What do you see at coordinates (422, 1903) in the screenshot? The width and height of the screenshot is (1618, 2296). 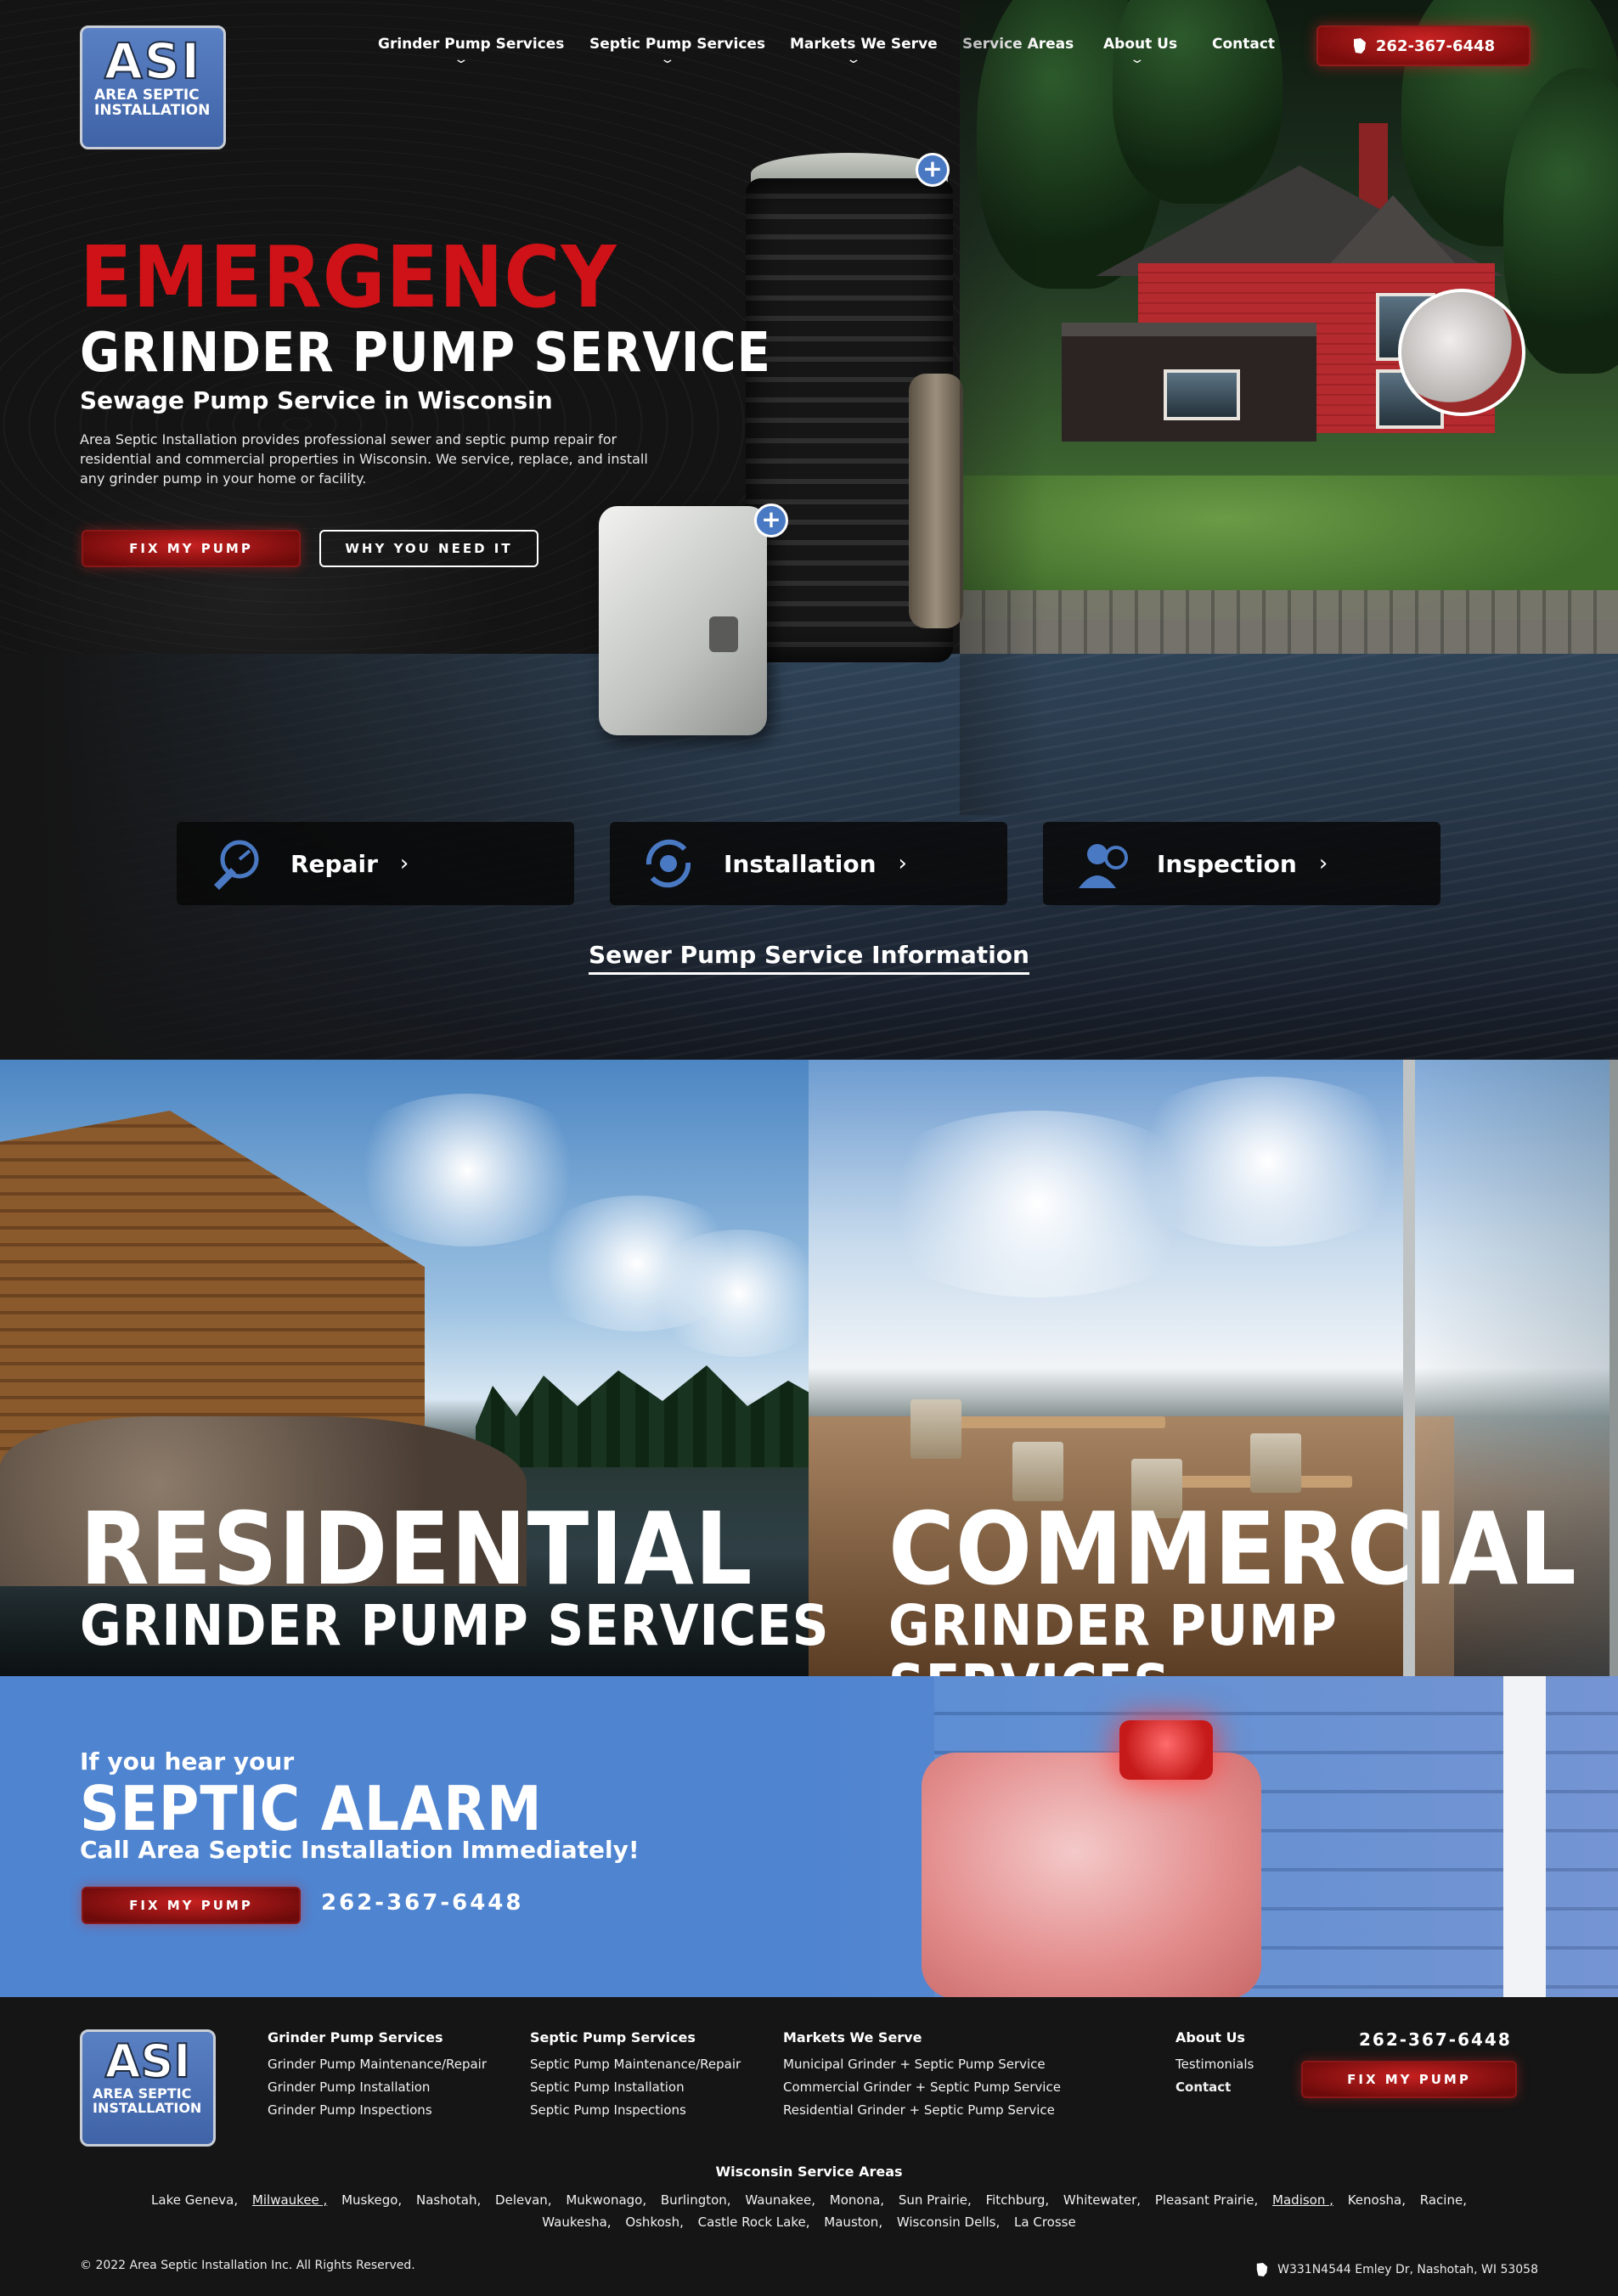 I see `alarm-phone-link: 262-367-6448` at bounding box center [422, 1903].